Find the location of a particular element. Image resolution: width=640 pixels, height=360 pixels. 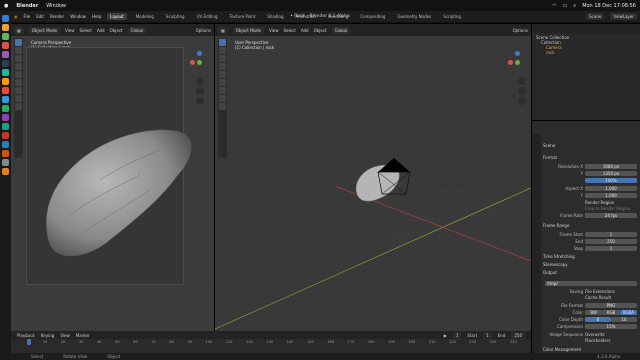

tab-sculpting: Sculpting is located at coordinates (175, 16).